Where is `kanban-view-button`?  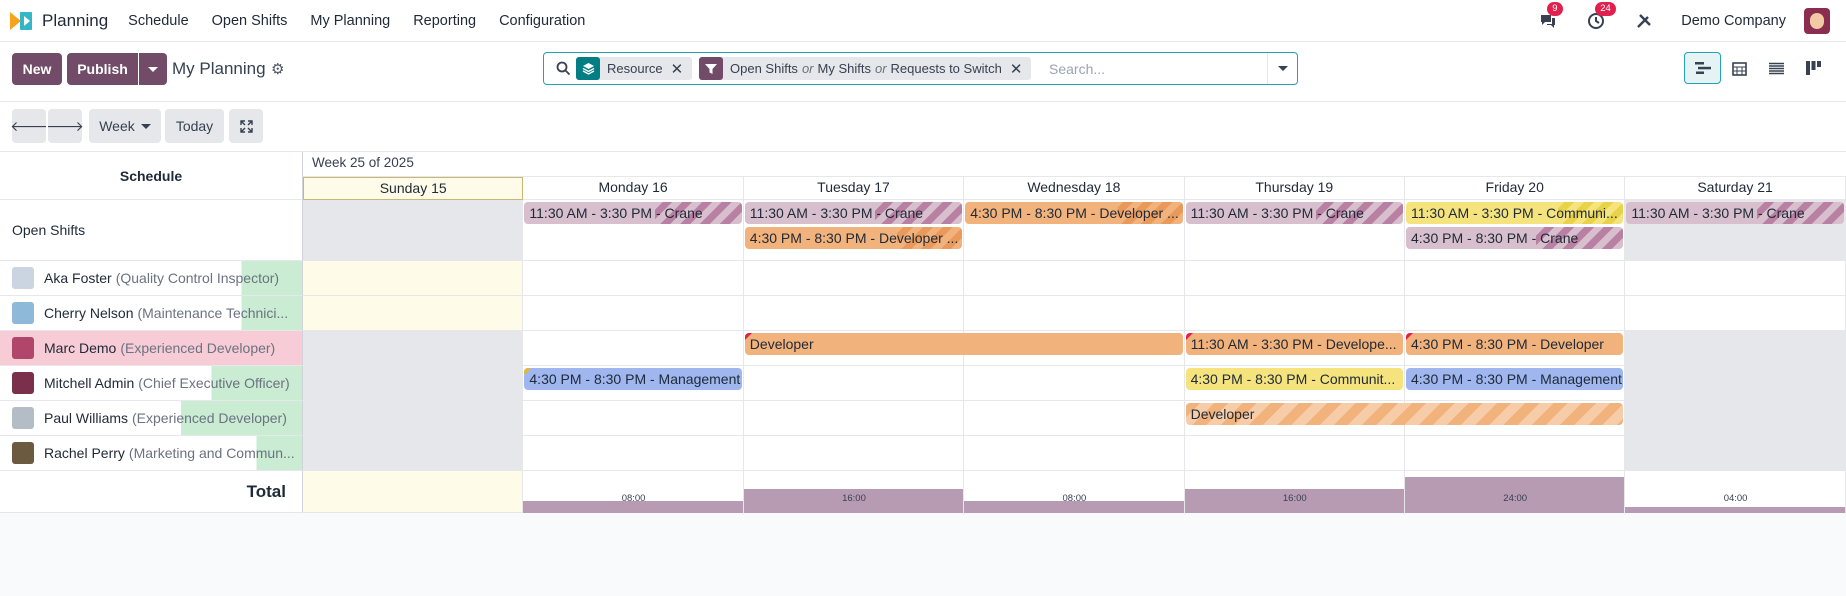 kanban-view-button is located at coordinates (1813, 68).